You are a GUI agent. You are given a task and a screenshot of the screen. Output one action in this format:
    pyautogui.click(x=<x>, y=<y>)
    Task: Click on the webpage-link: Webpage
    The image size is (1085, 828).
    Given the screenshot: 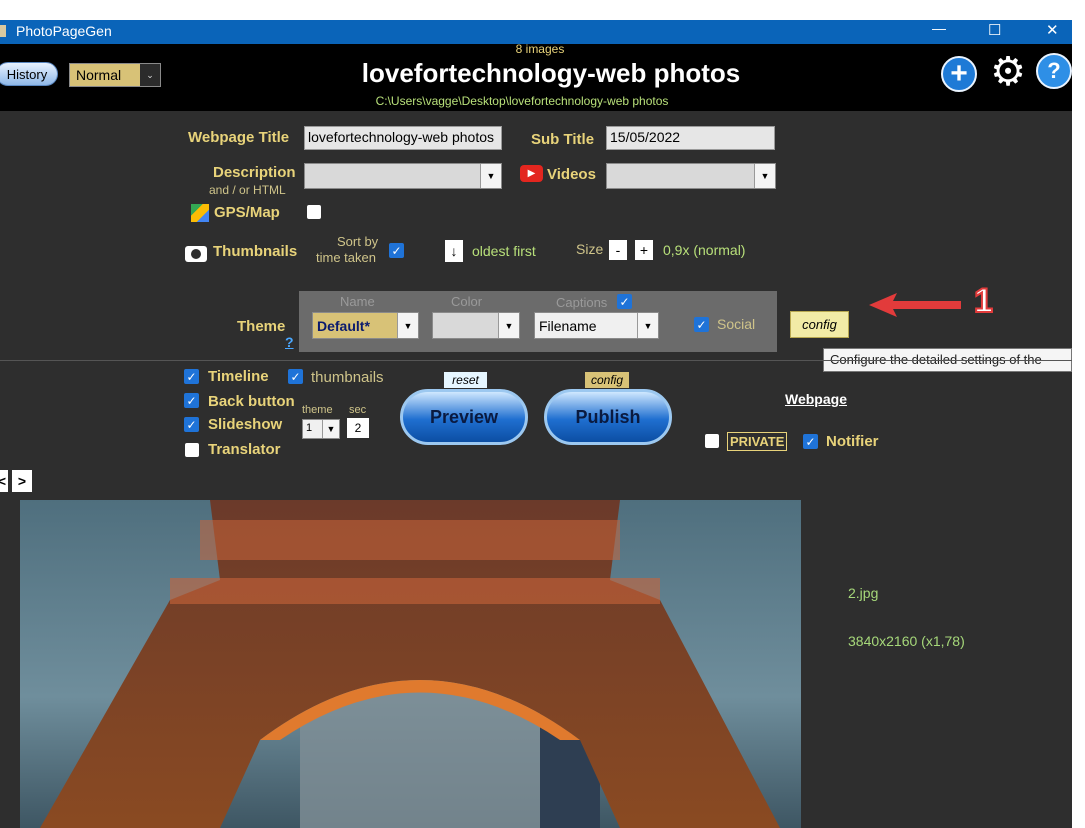 What is the action you would take?
    pyautogui.click(x=816, y=399)
    